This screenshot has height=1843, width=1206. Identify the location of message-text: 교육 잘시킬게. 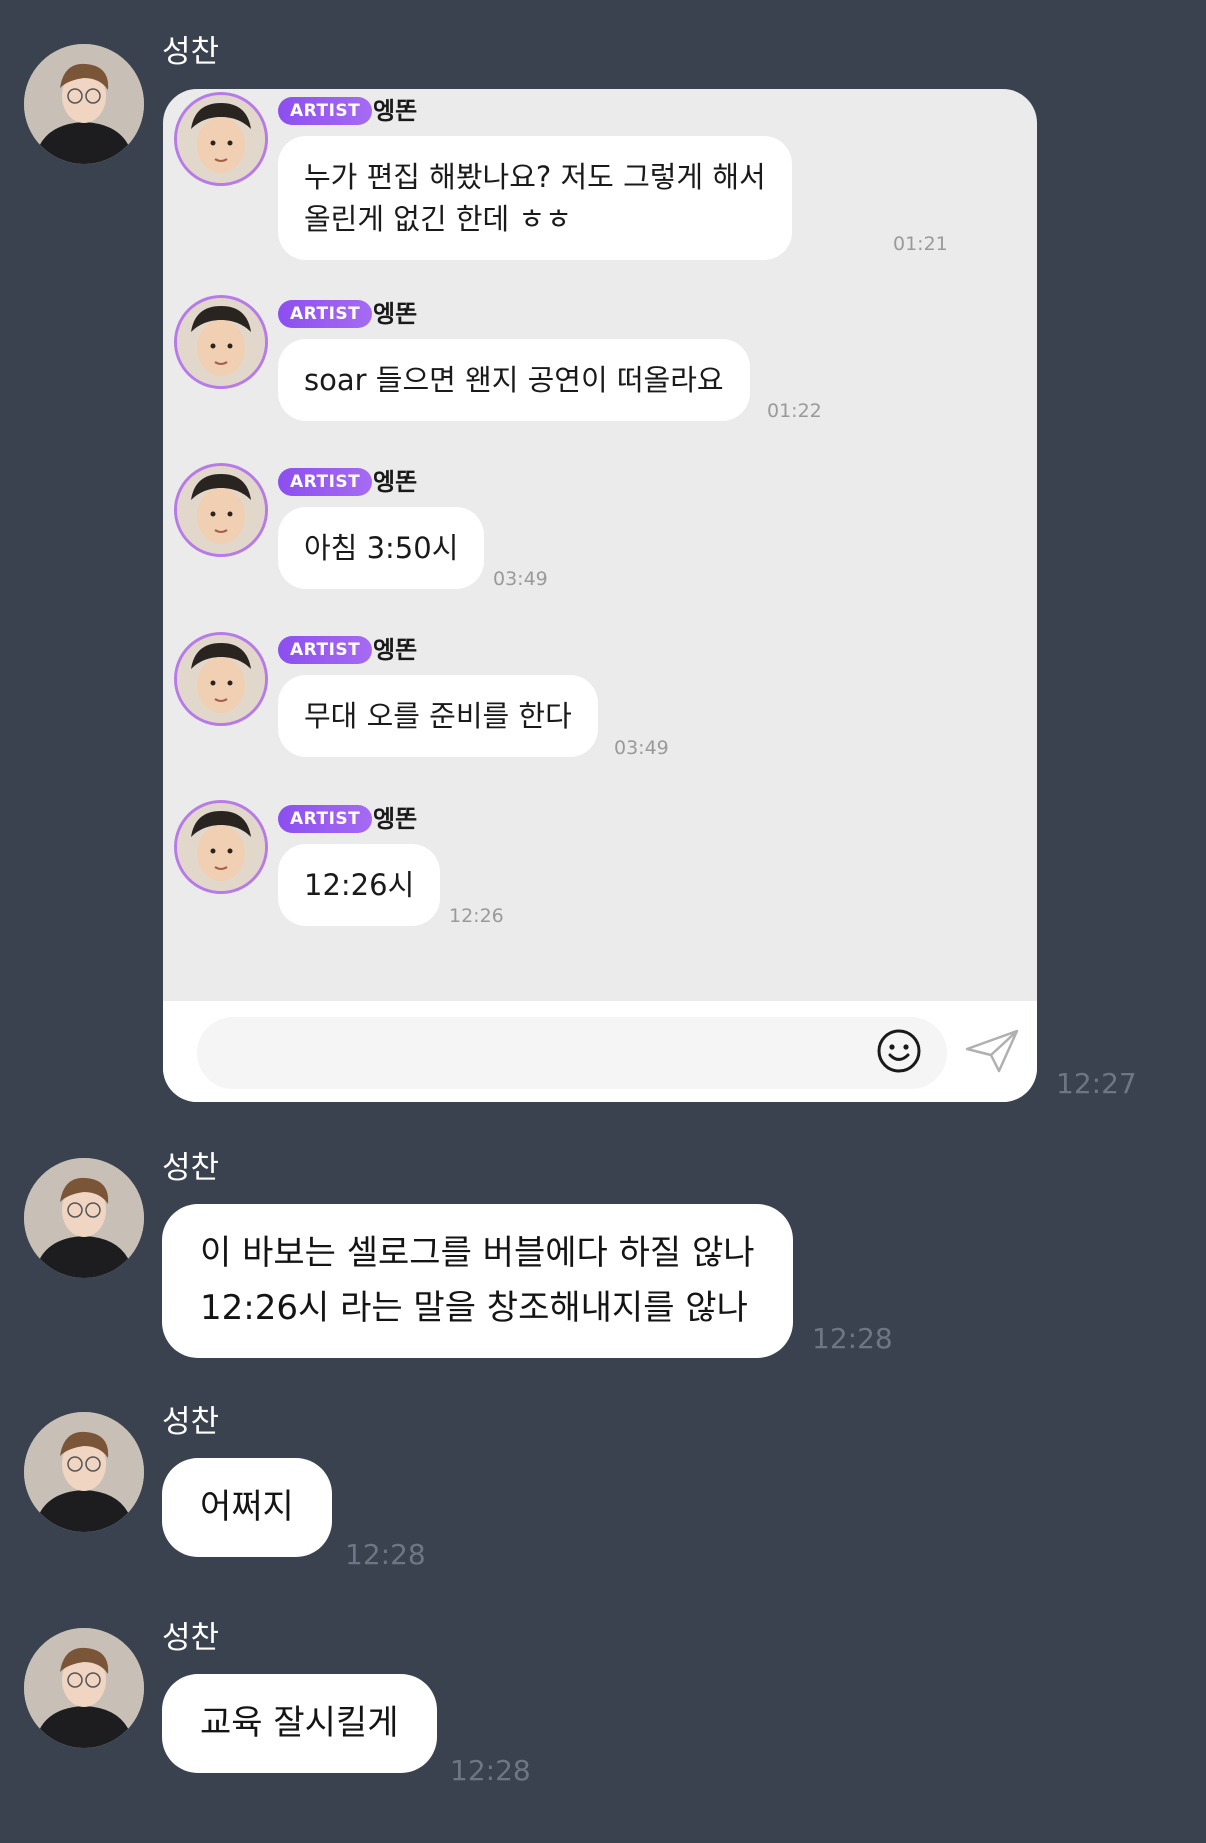
(299, 1723).